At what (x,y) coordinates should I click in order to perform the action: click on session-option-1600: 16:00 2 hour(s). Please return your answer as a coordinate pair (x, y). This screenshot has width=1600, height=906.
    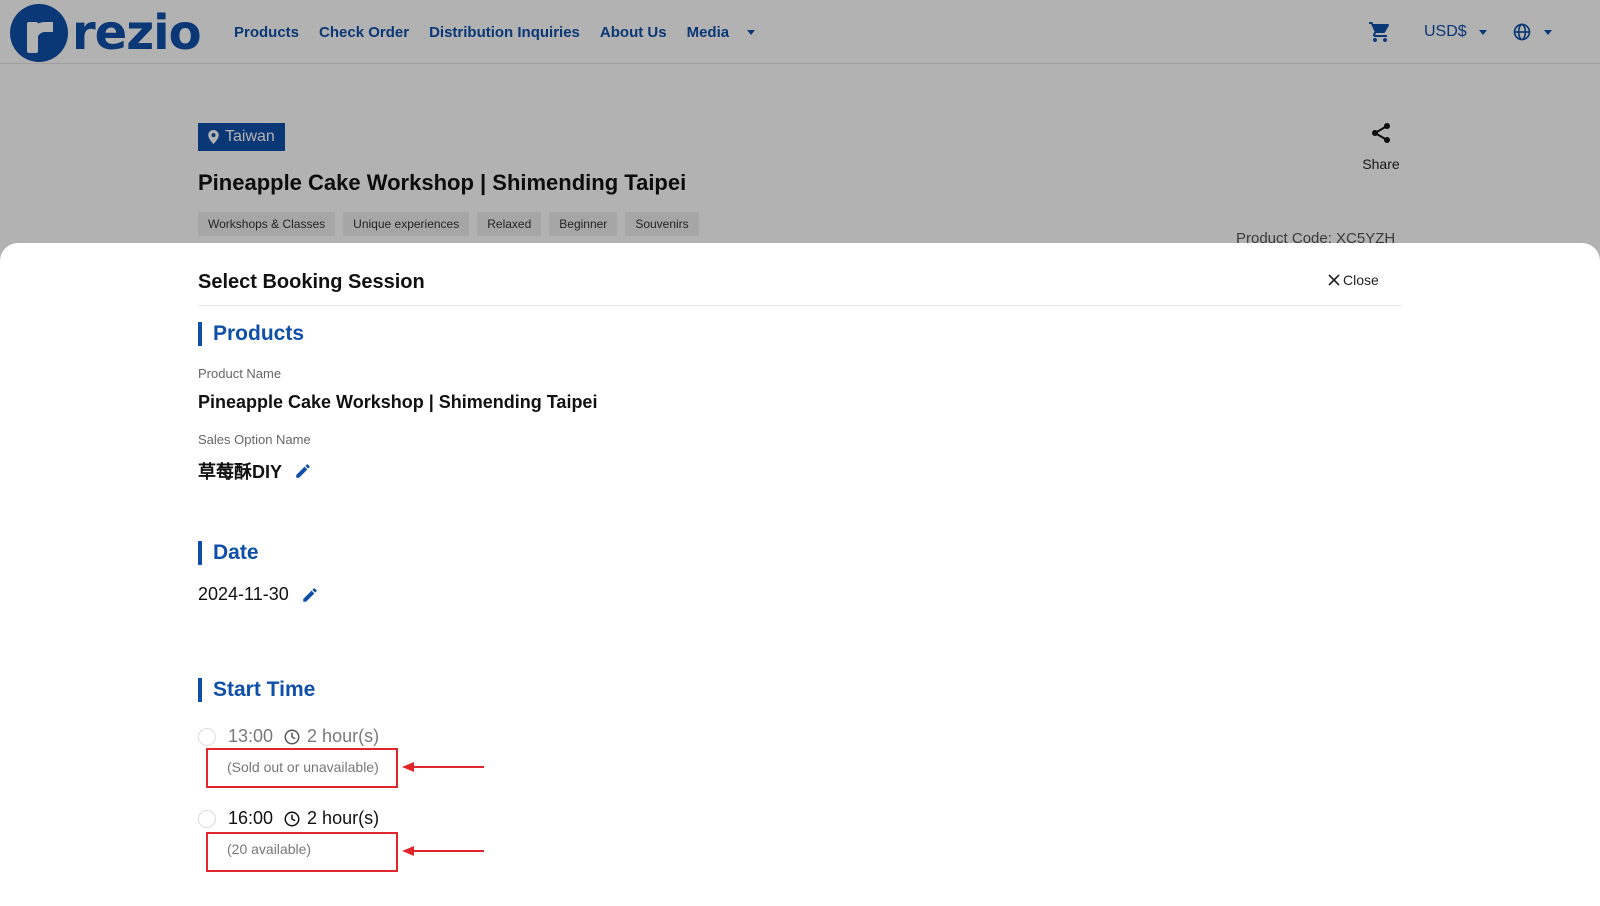
    Looking at the image, I should click on (288, 818).